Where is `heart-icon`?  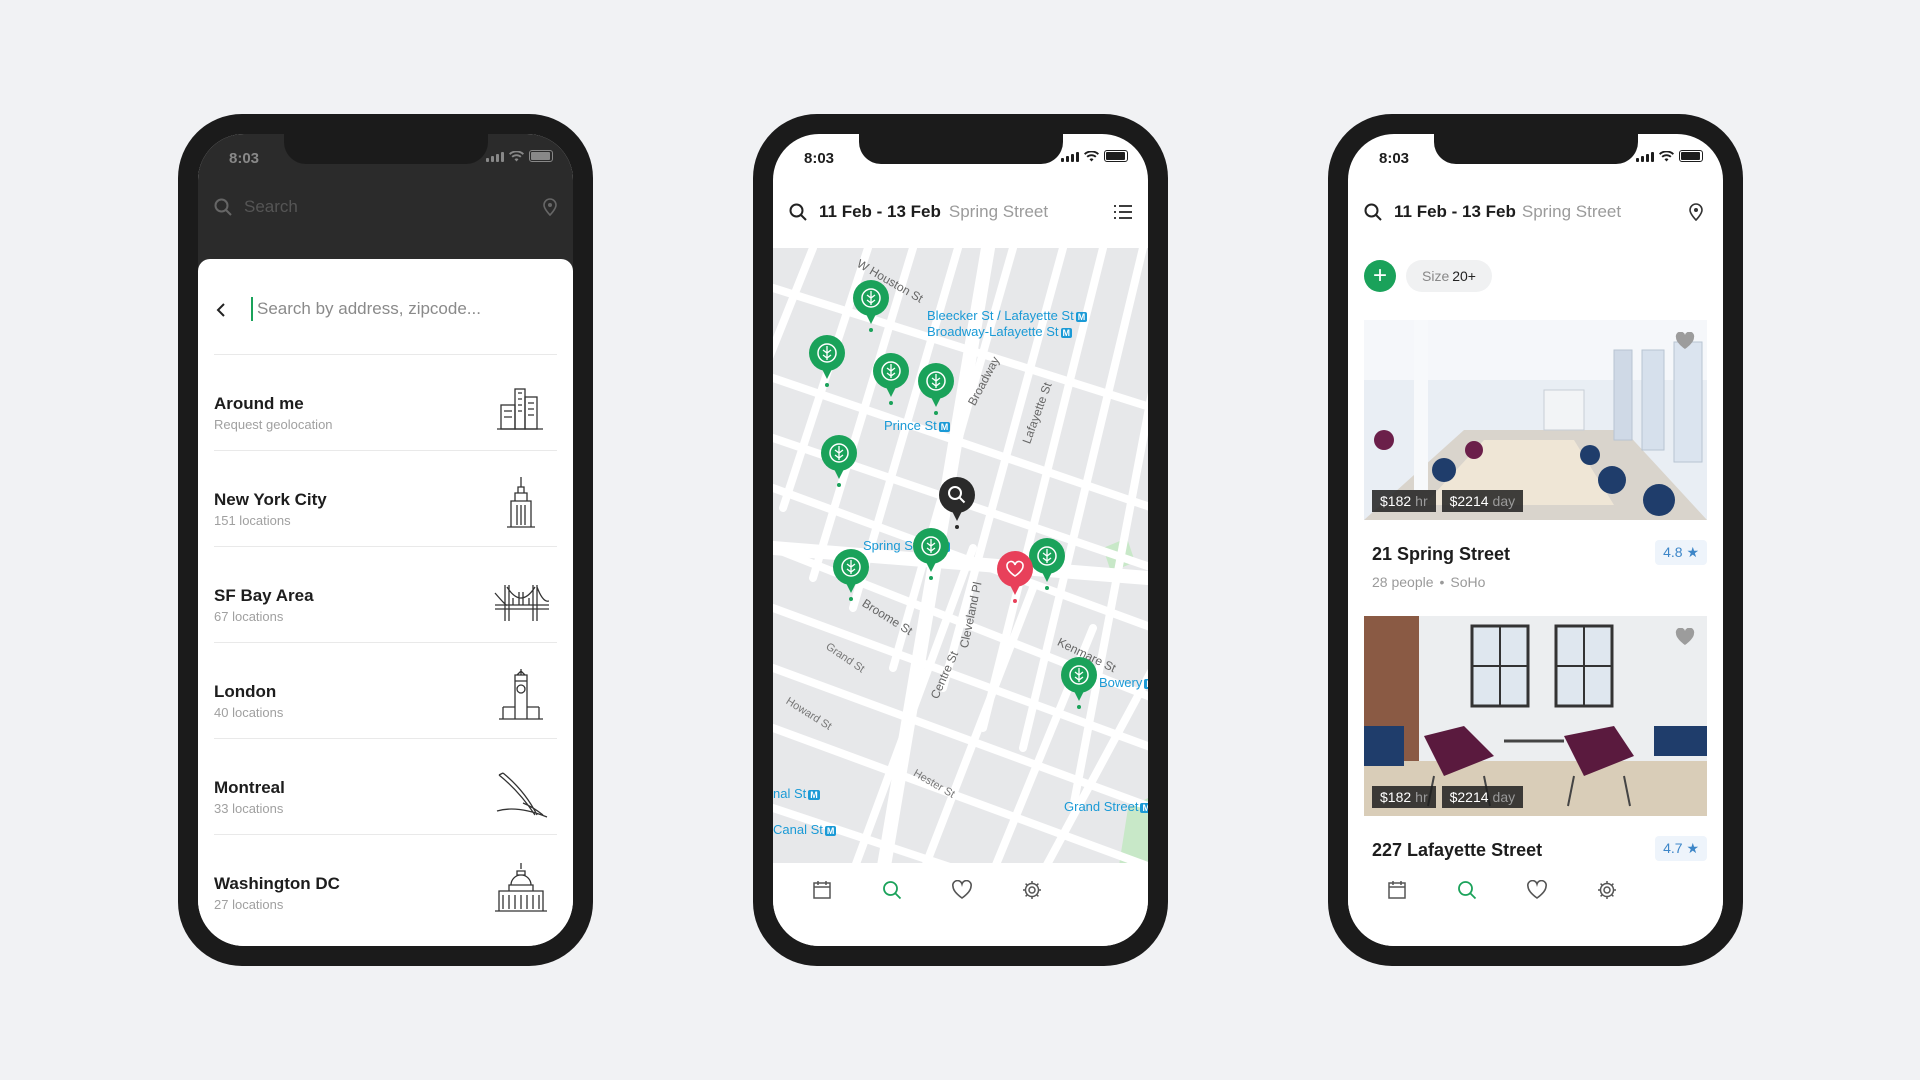 heart-icon is located at coordinates (1537, 889).